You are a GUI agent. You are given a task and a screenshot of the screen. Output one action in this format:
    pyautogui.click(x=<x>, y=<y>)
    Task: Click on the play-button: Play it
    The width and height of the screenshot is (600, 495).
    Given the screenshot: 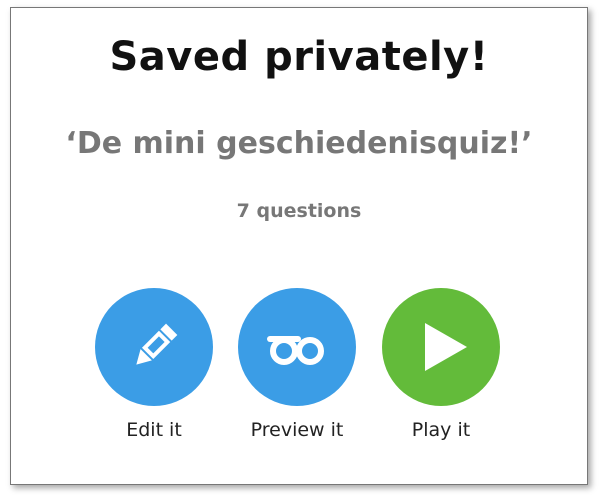 What is the action you would take?
    pyautogui.click(x=441, y=364)
    